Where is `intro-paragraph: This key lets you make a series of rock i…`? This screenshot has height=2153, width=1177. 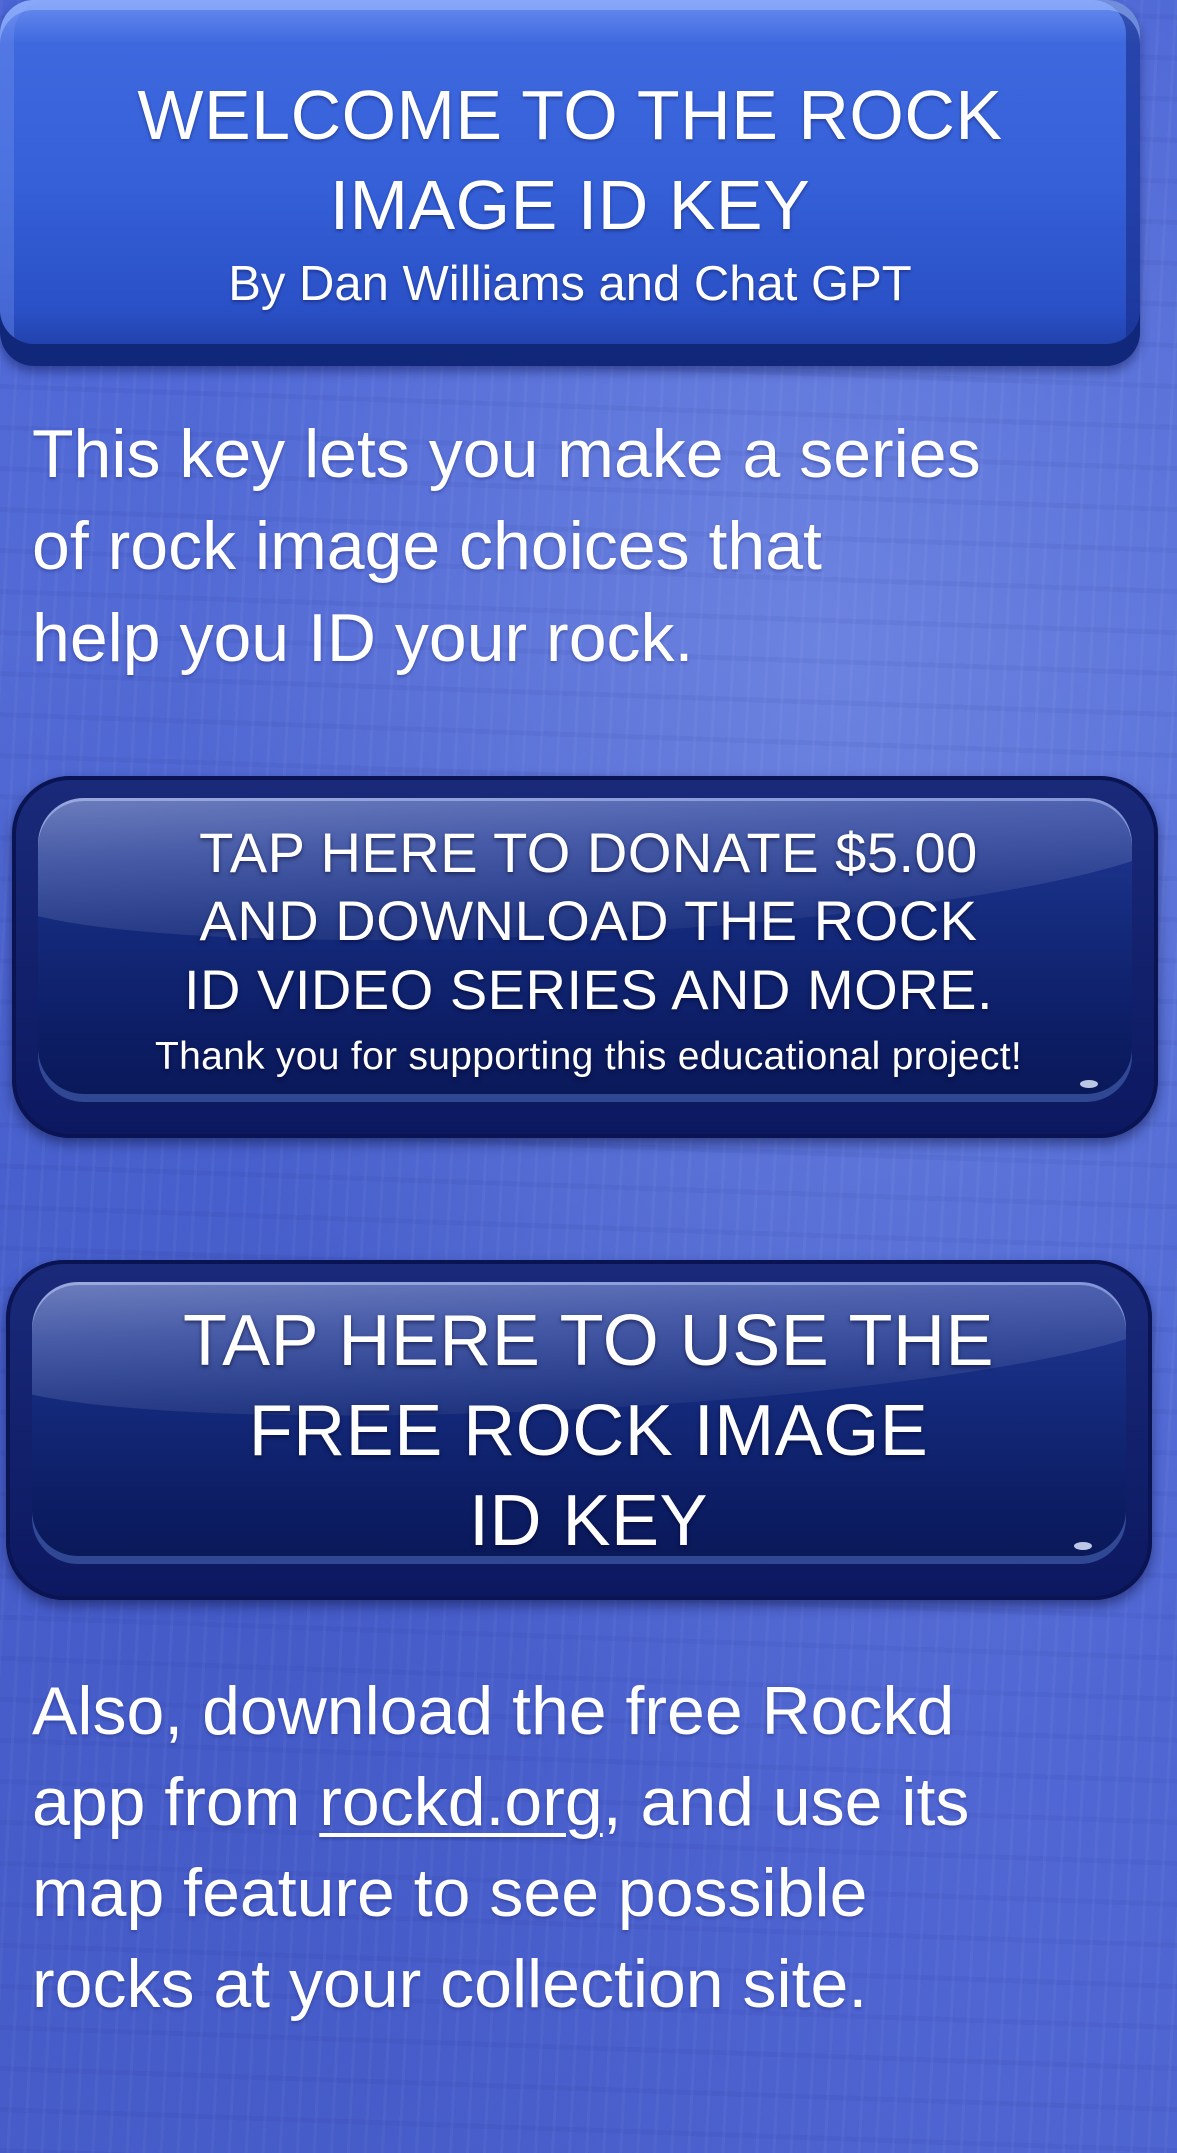 intro-paragraph: This key lets you make a series of rock i… is located at coordinates (597, 546).